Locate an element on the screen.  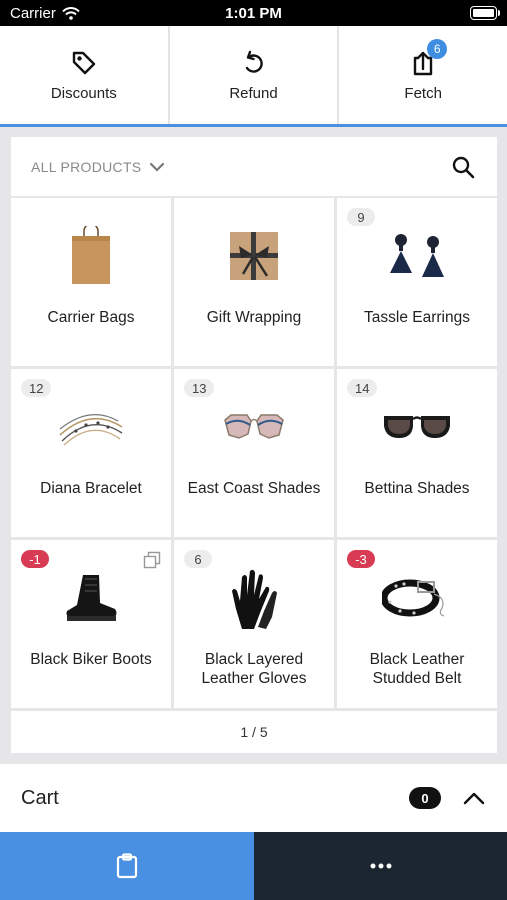
battery-icon is located at coordinates (485, 13).